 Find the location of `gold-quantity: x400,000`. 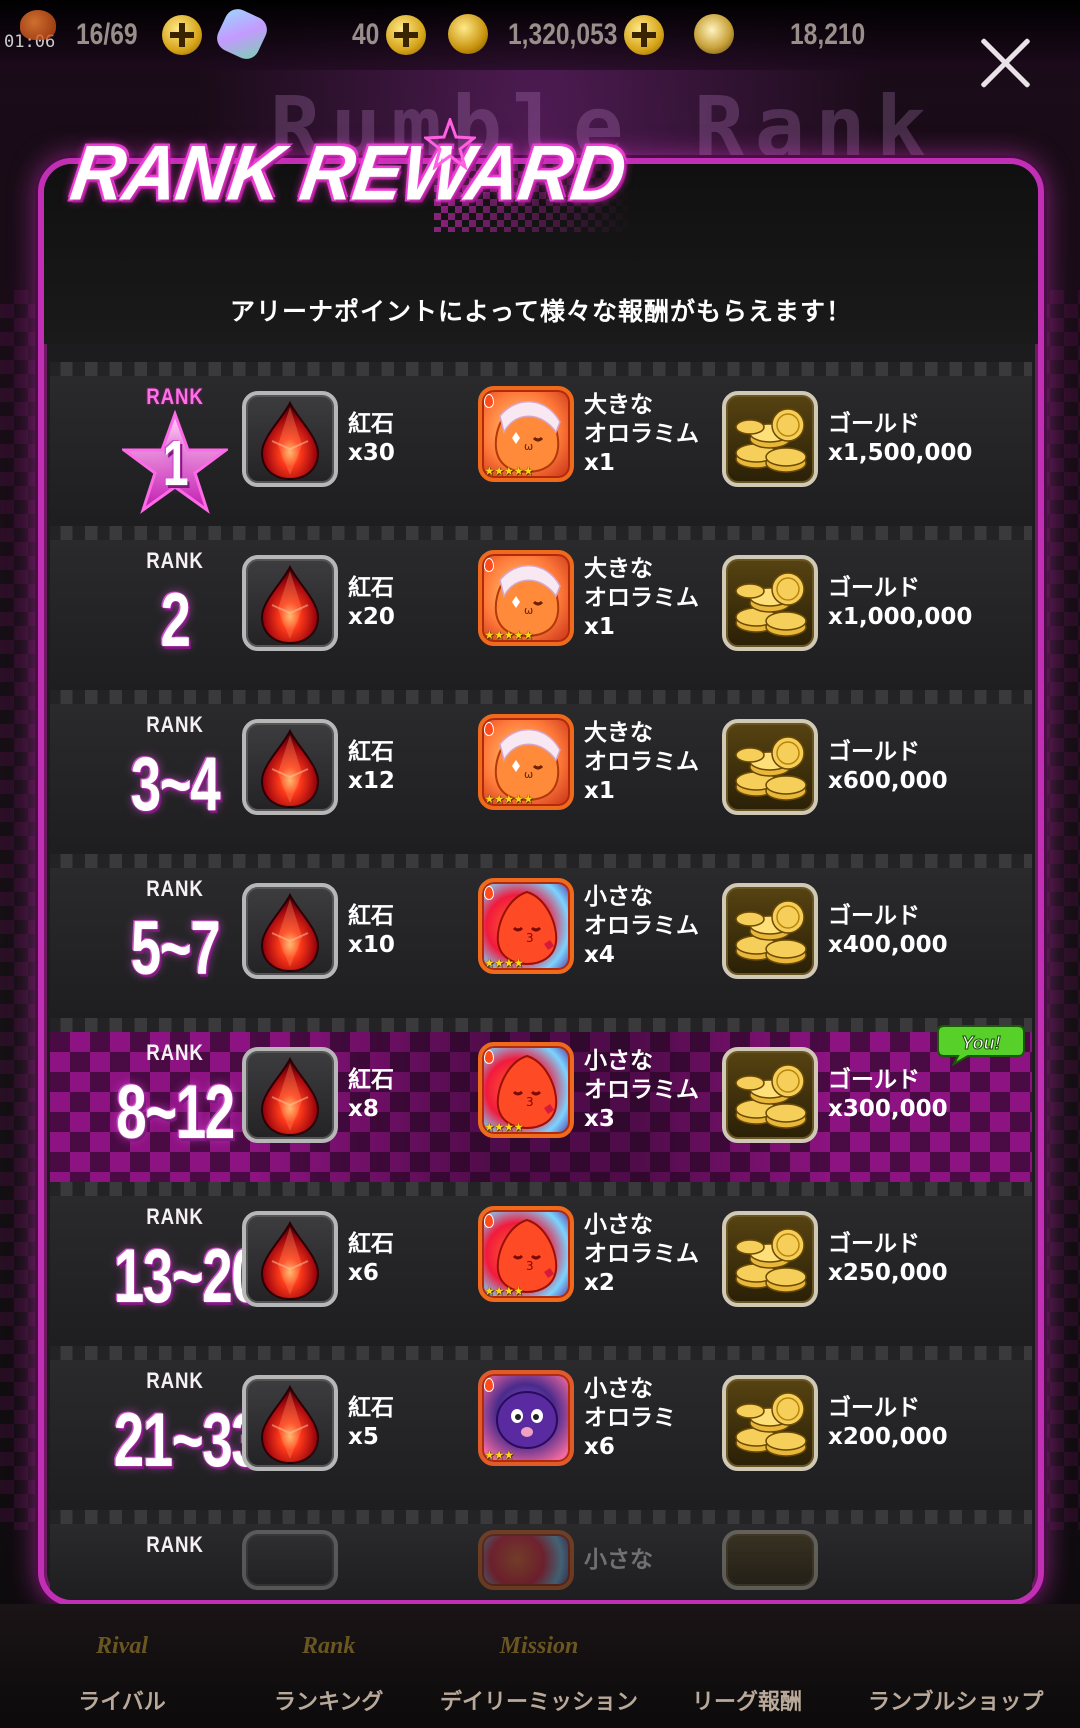

gold-quantity: x400,000 is located at coordinates (888, 945).